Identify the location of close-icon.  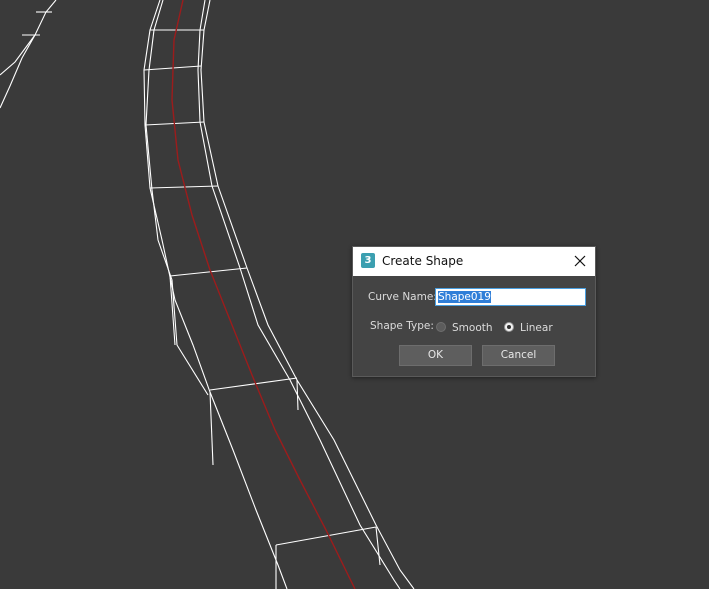
(580, 261).